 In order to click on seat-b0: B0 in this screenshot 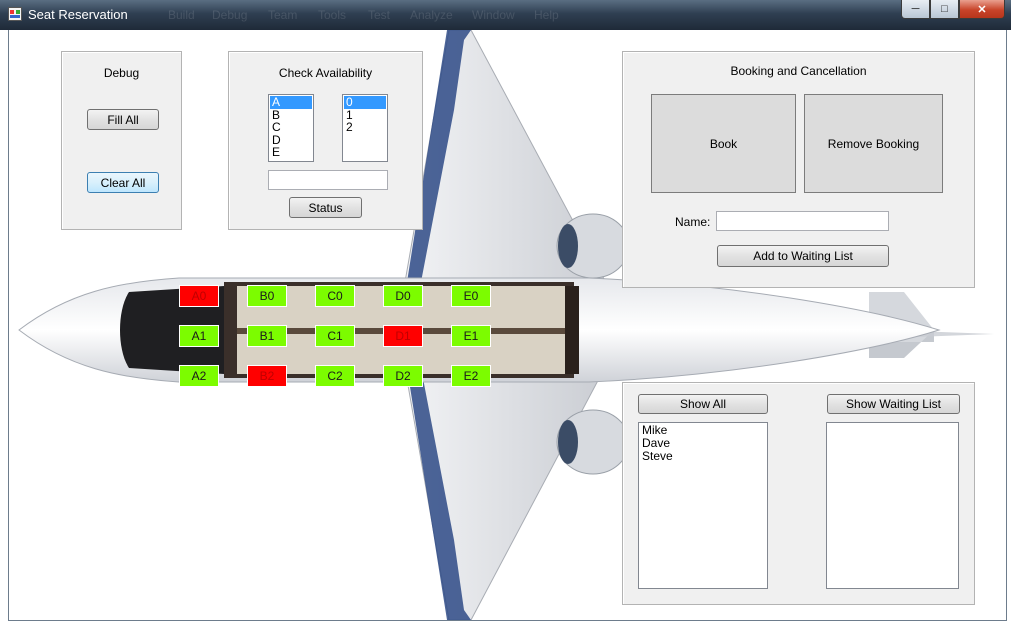, I will do `click(267, 296)`.